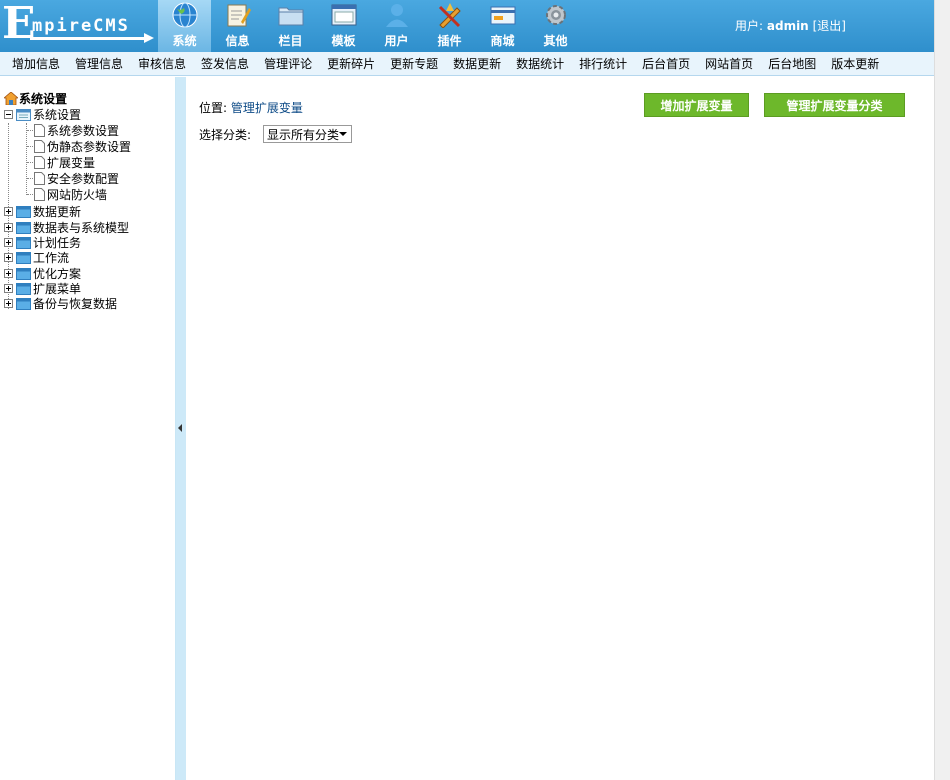 The height and width of the screenshot is (780, 950). Describe the element at coordinates (149, 38) in the screenshot. I see `logo-arrow-head` at that location.